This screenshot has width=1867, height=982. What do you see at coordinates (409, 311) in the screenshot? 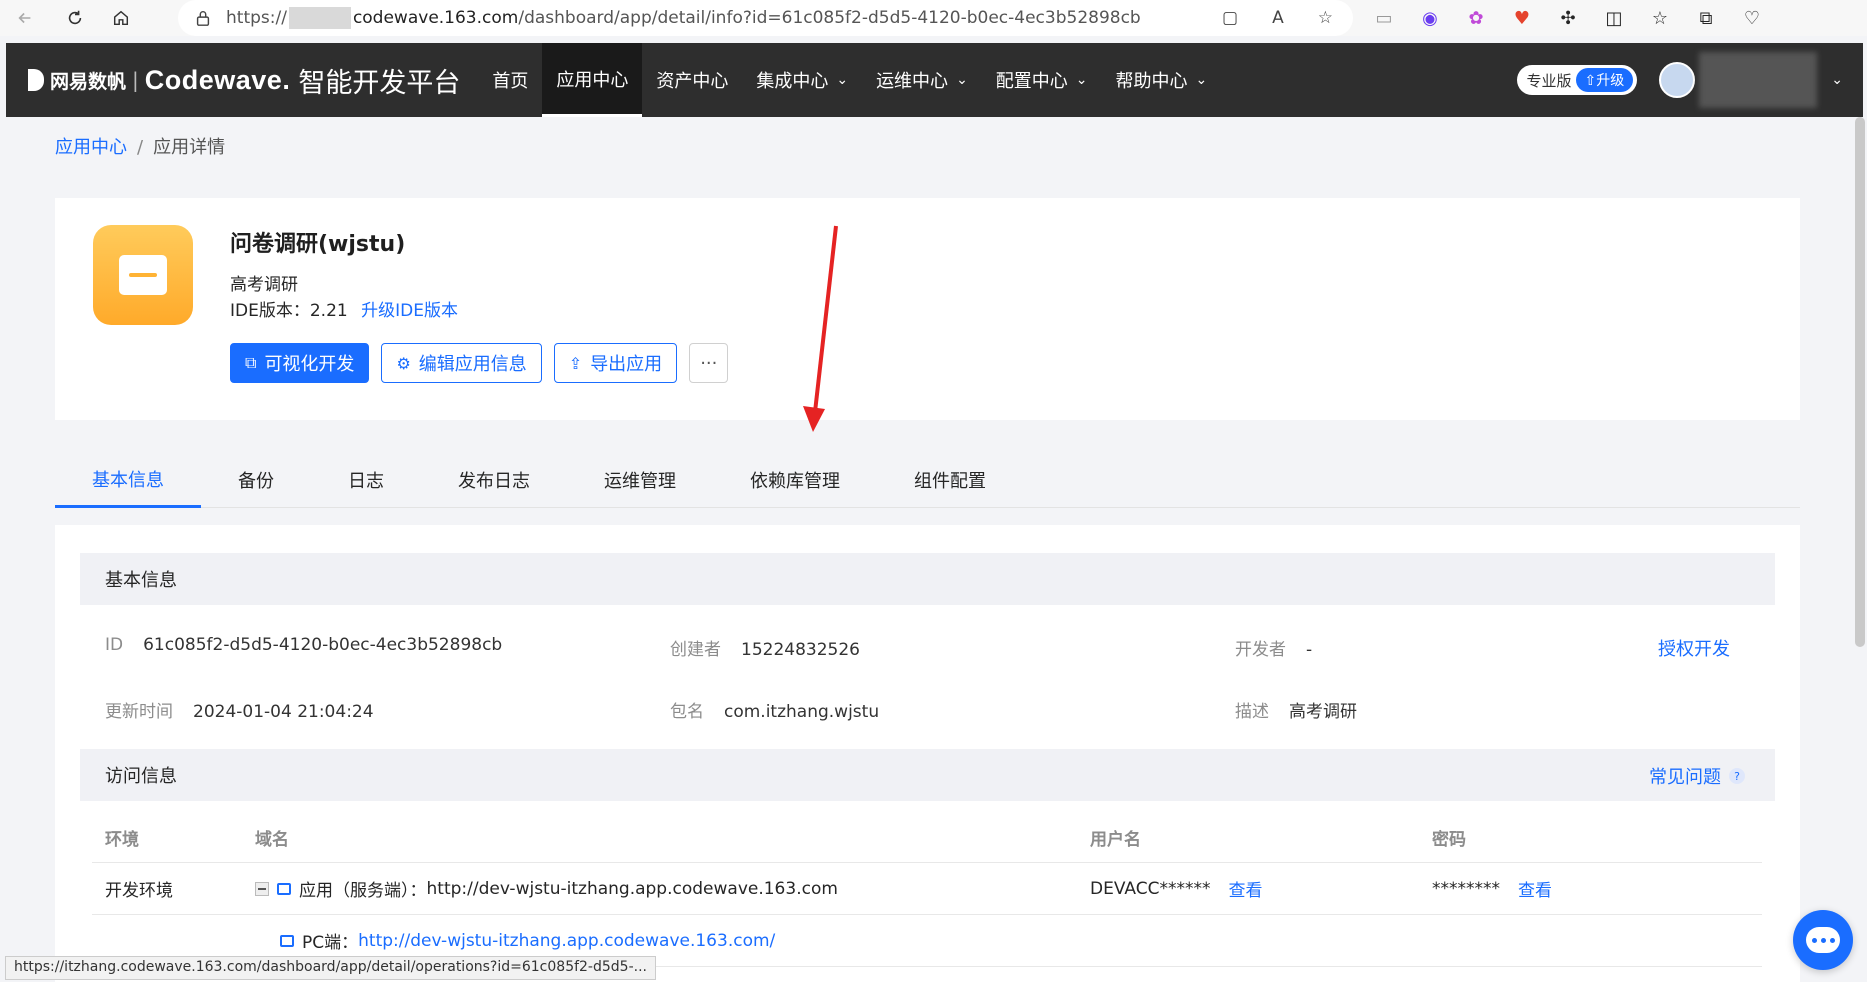
I see `upgrade-ide-link: 升级IDE版本` at bounding box center [409, 311].